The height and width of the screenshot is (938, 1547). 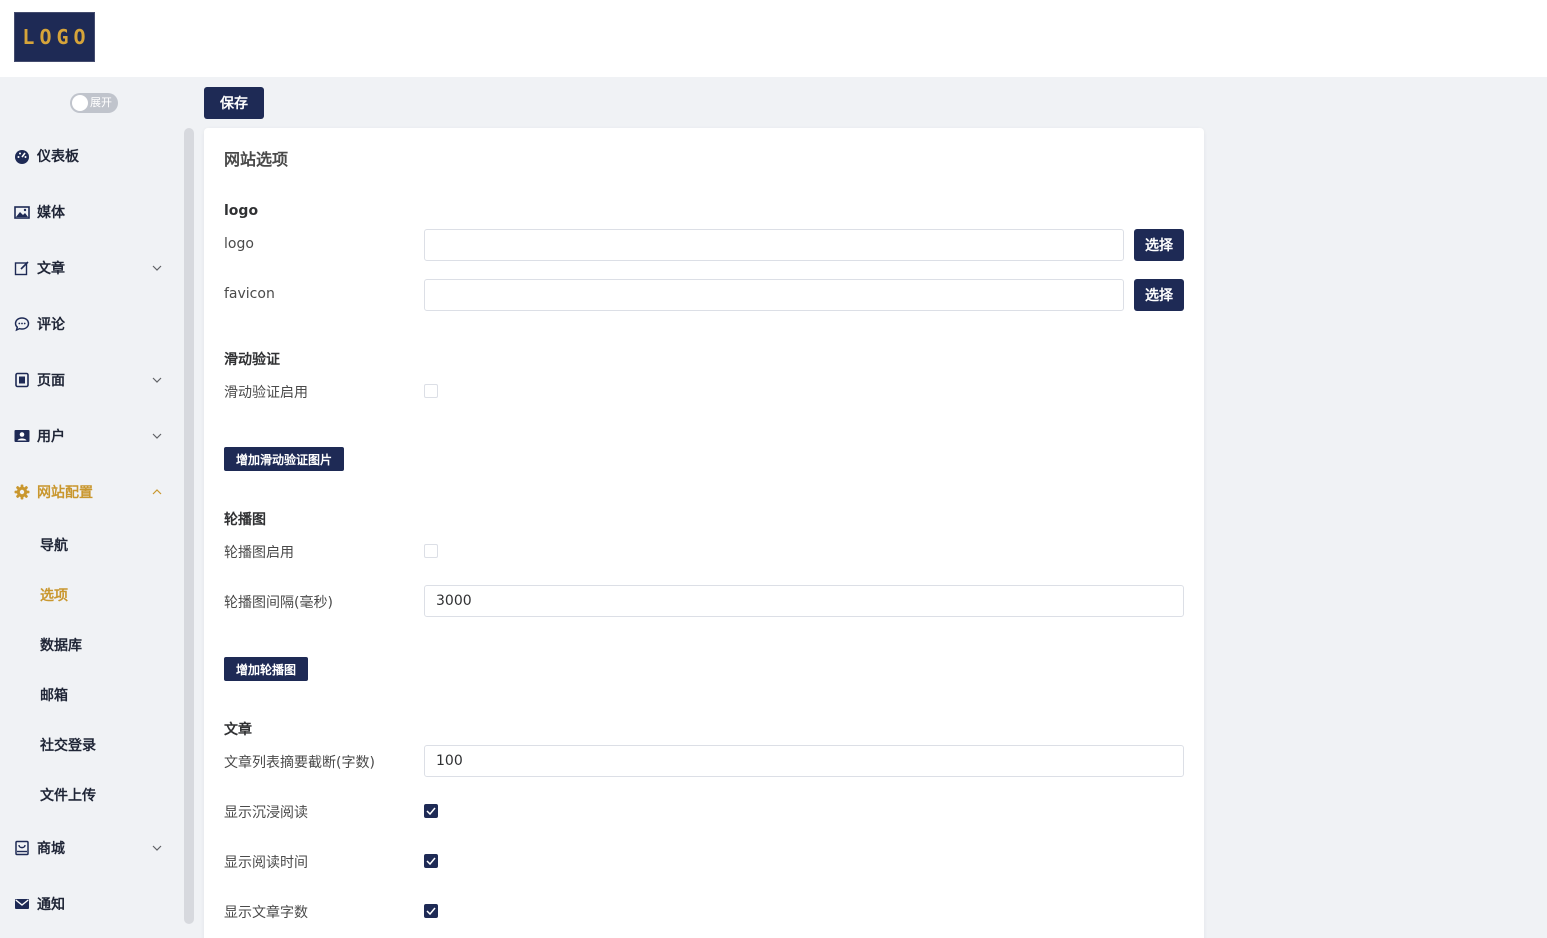 I want to click on comment-icon, so click(x=22, y=324).